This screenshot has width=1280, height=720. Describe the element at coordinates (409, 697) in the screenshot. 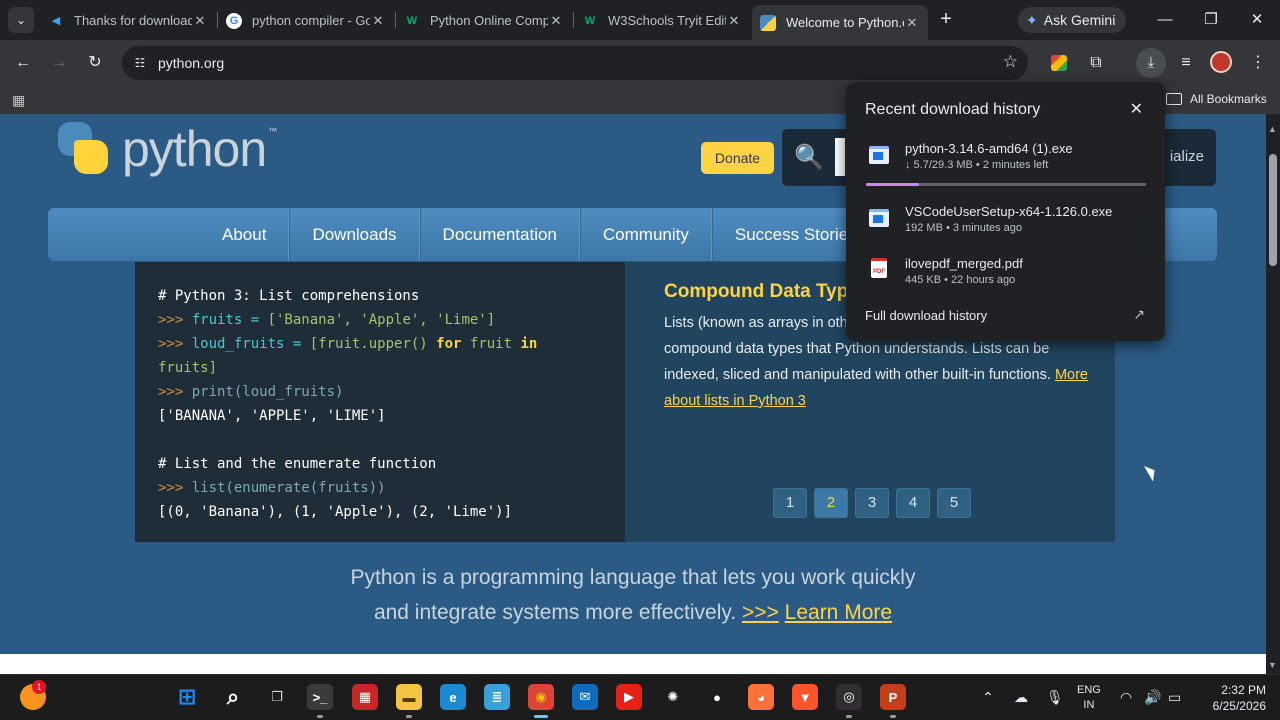

I see `file-explorer-icon: ▬` at that location.